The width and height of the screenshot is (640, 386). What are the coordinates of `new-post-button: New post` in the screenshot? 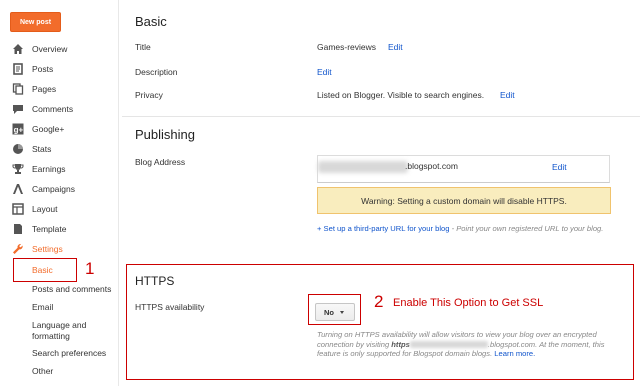 It's located at (35, 22).